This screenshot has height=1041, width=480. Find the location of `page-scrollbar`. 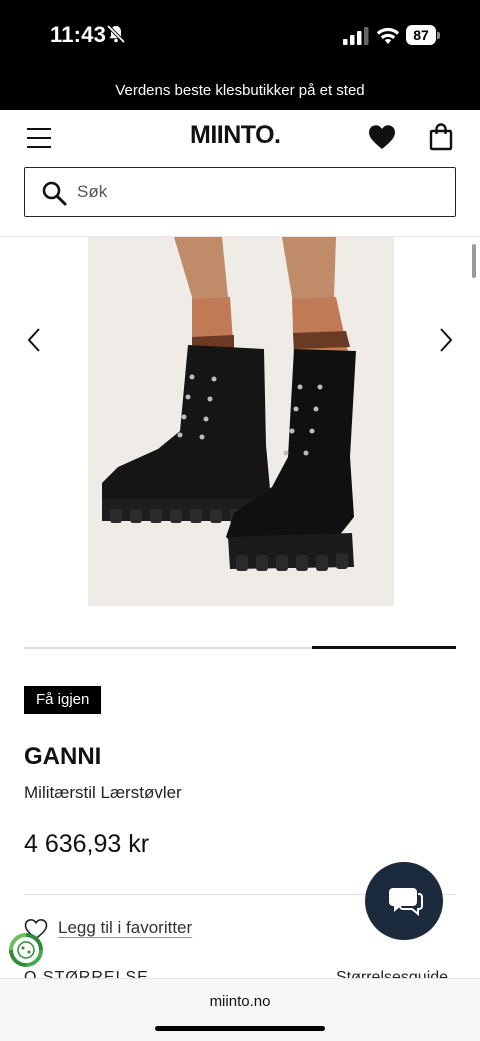

page-scrollbar is located at coordinates (474, 261).